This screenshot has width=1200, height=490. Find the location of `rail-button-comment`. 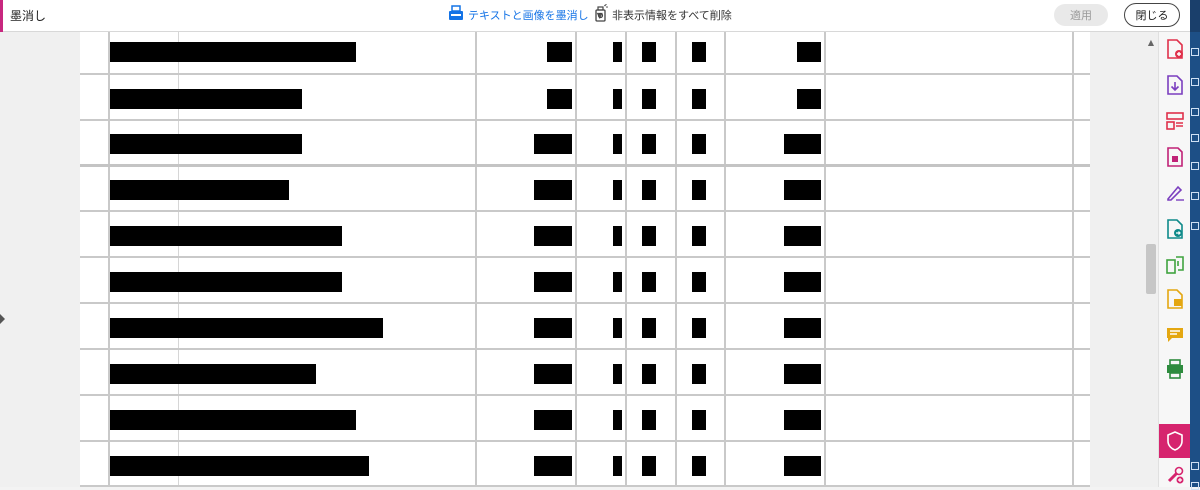

rail-button-comment is located at coordinates (1175, 299).